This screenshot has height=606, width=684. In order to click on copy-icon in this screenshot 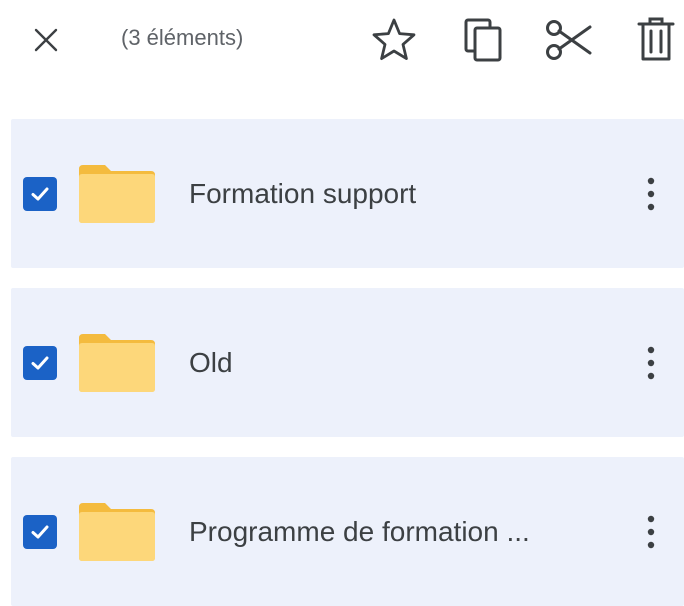, I will do `click(483, 40)`.